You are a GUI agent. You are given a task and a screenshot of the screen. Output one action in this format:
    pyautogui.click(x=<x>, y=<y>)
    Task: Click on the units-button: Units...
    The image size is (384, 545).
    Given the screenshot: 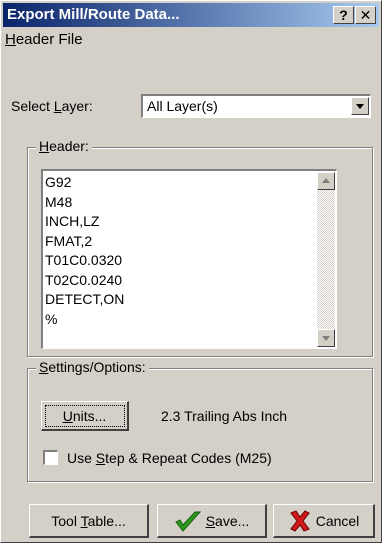 What is the action you would take?
    pyautogui.click(x=85, y=416)
    